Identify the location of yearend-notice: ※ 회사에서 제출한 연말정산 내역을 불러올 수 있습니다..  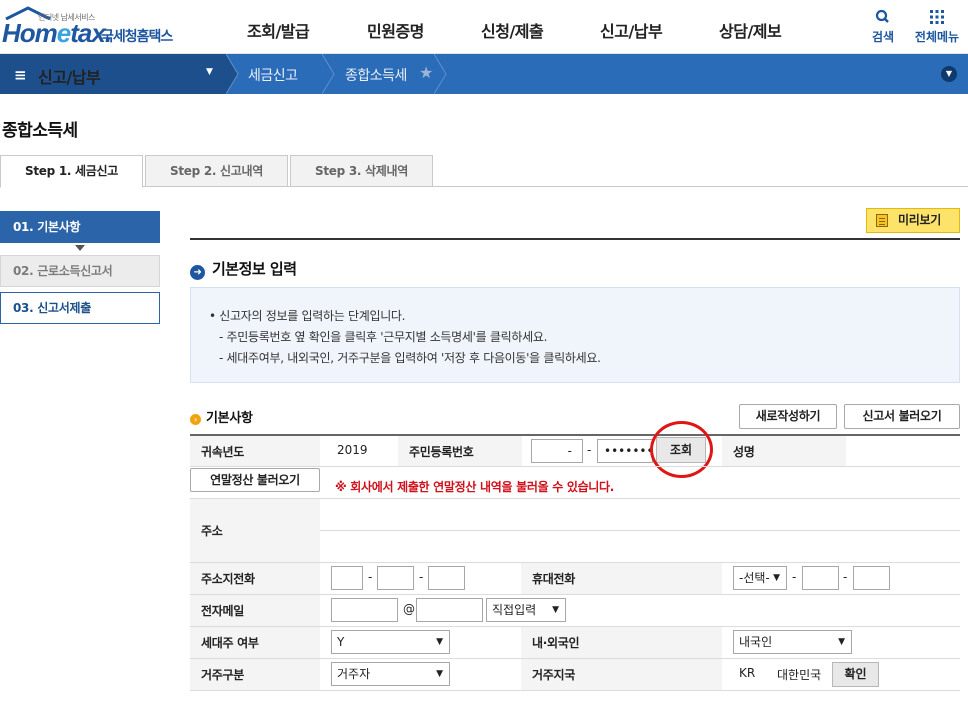
(475, 487).